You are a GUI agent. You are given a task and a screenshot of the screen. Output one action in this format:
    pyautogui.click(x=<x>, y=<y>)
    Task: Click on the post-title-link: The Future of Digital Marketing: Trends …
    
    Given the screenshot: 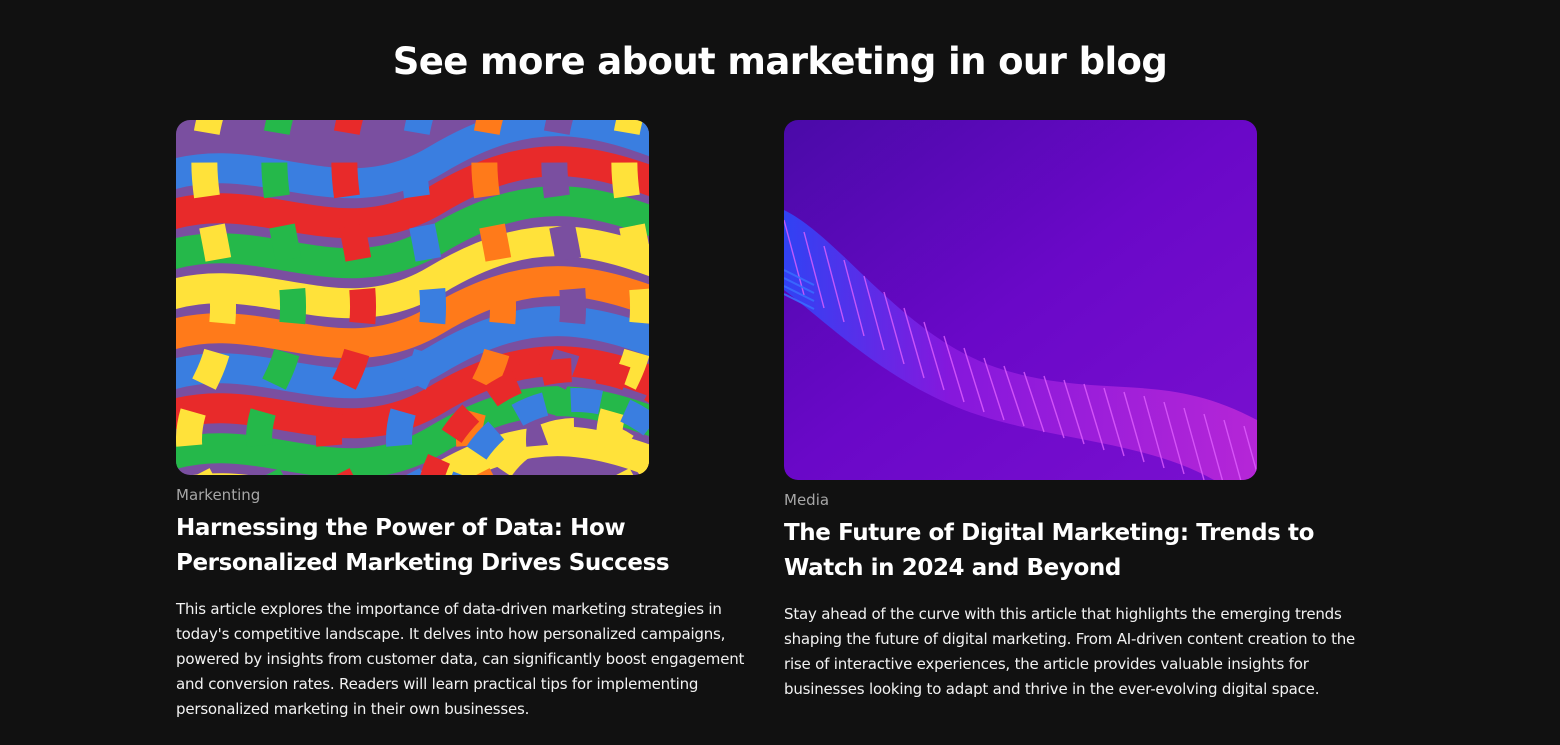 What is the action you would take?
    pyautogui.click(x=1084, y=551)
    